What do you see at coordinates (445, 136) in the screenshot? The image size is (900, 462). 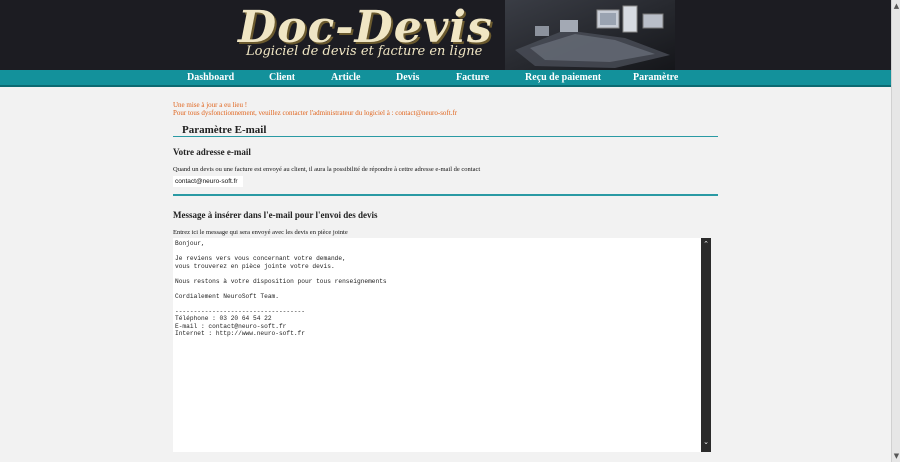 I see `title-divider` at bounding box center [445, 136].